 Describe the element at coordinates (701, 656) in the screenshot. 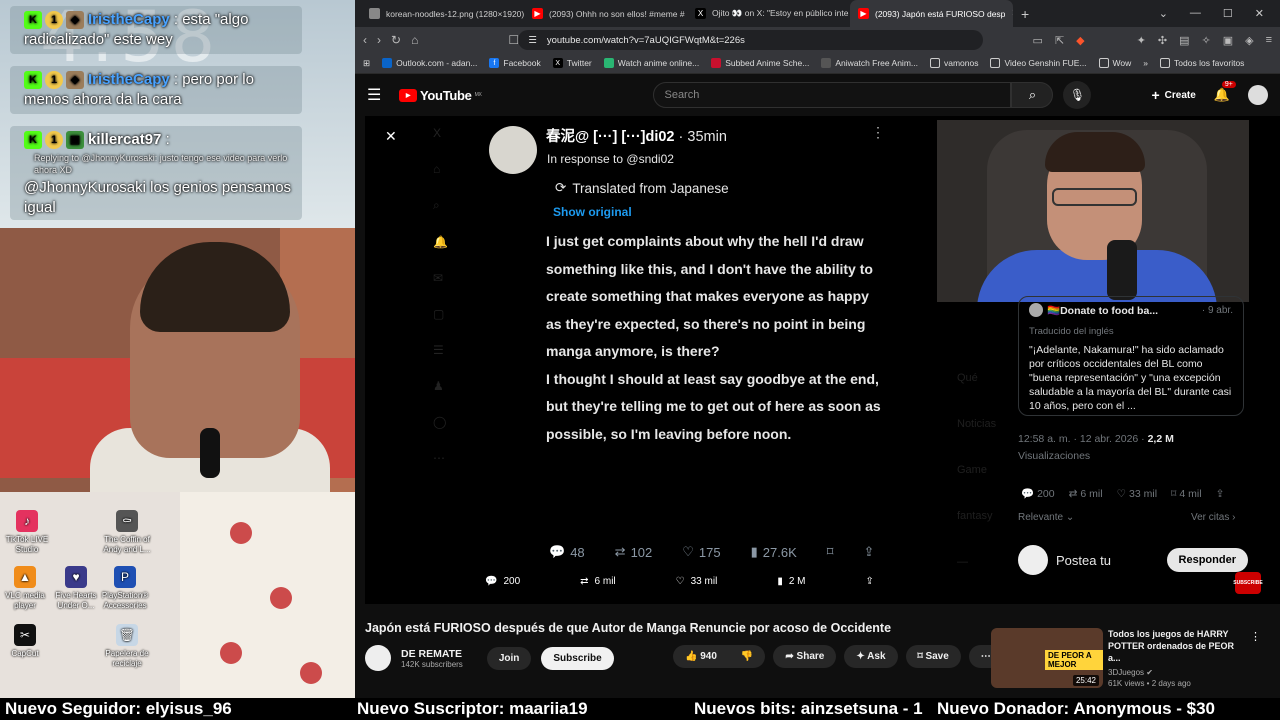

I see `like-button: 👍 940` at that location.